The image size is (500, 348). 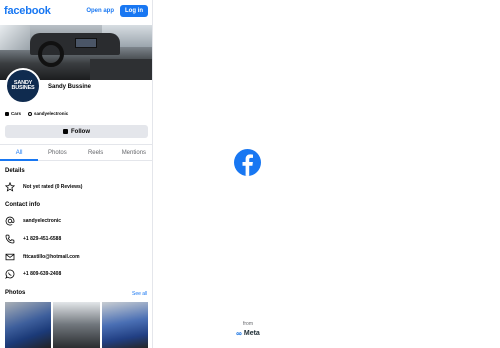 I want to click on follow-label: Follow, so click(x=80, y=131).